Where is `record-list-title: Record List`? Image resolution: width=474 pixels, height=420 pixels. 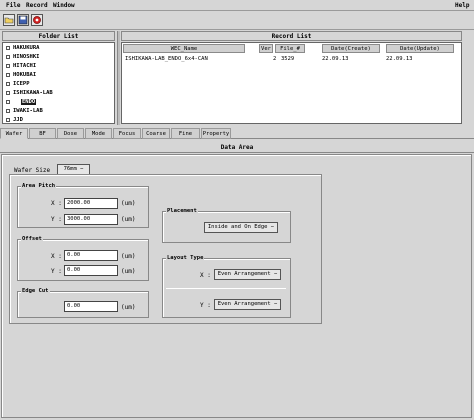
record-list-title: Record List is located at coordinates (291, 36).